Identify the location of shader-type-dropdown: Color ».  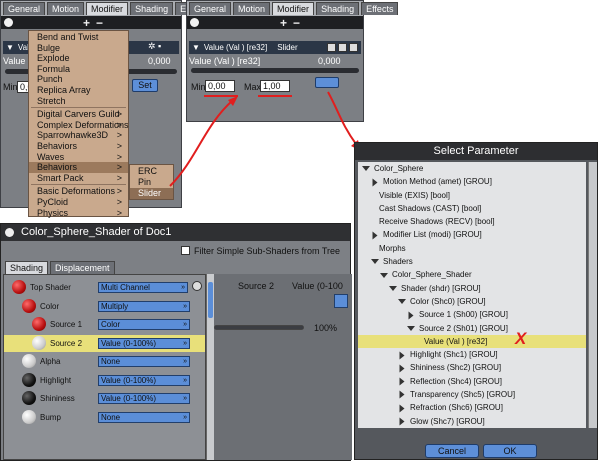
(144, 324).